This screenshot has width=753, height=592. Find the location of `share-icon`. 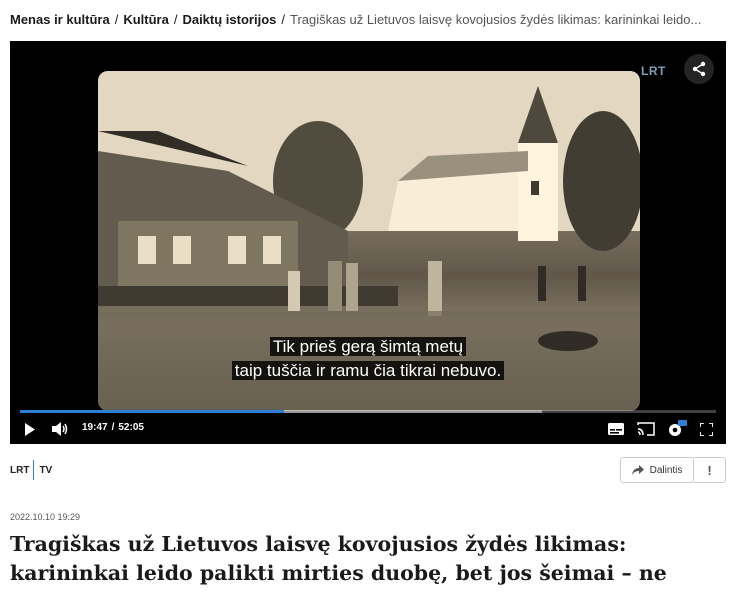

share-icon is located at coordinates (699, 69).